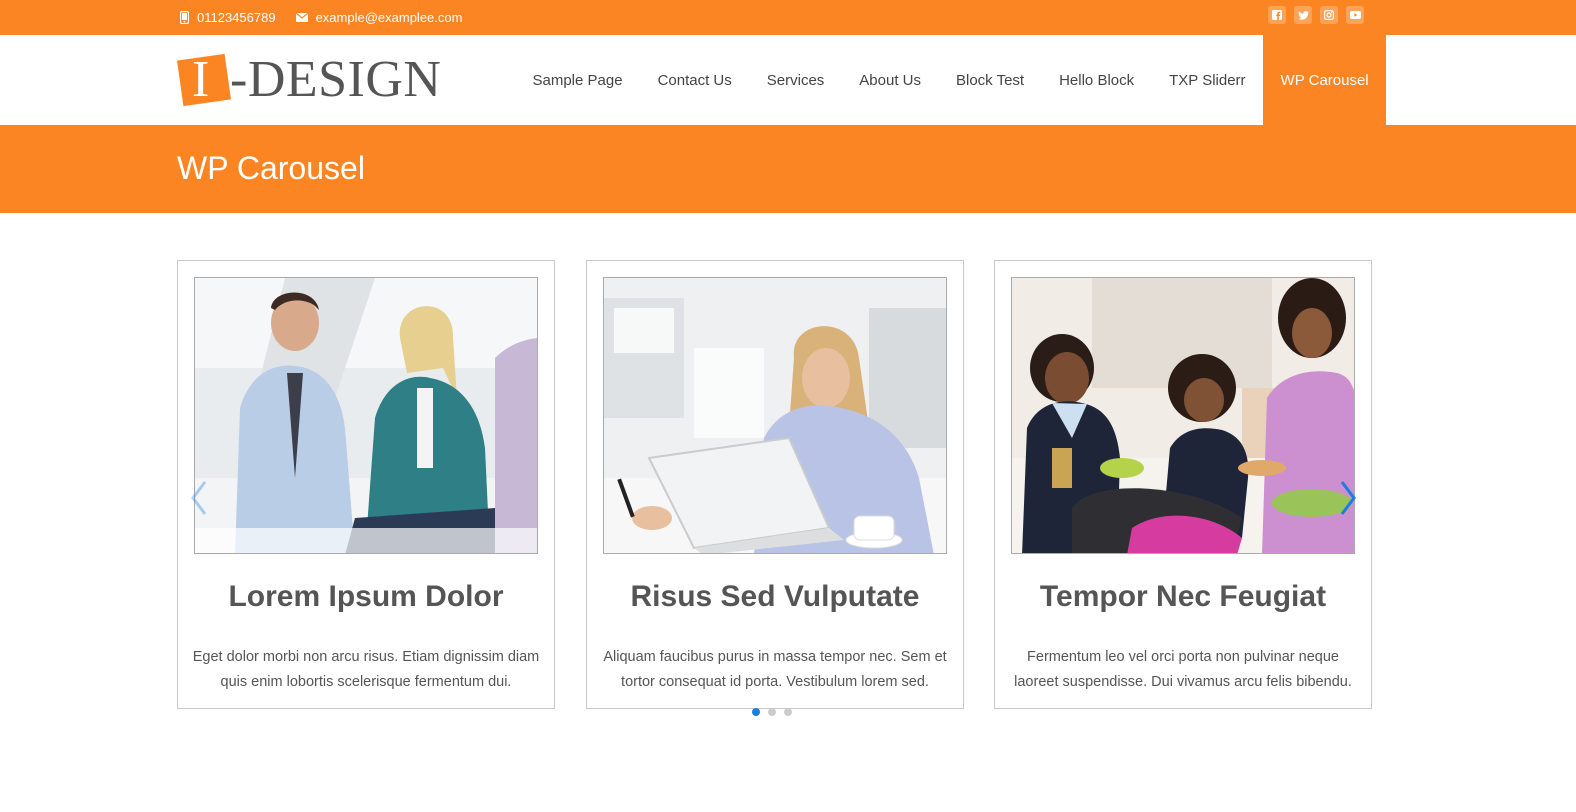  I want to click on carousel-next-arrow, so click(1349, 498).